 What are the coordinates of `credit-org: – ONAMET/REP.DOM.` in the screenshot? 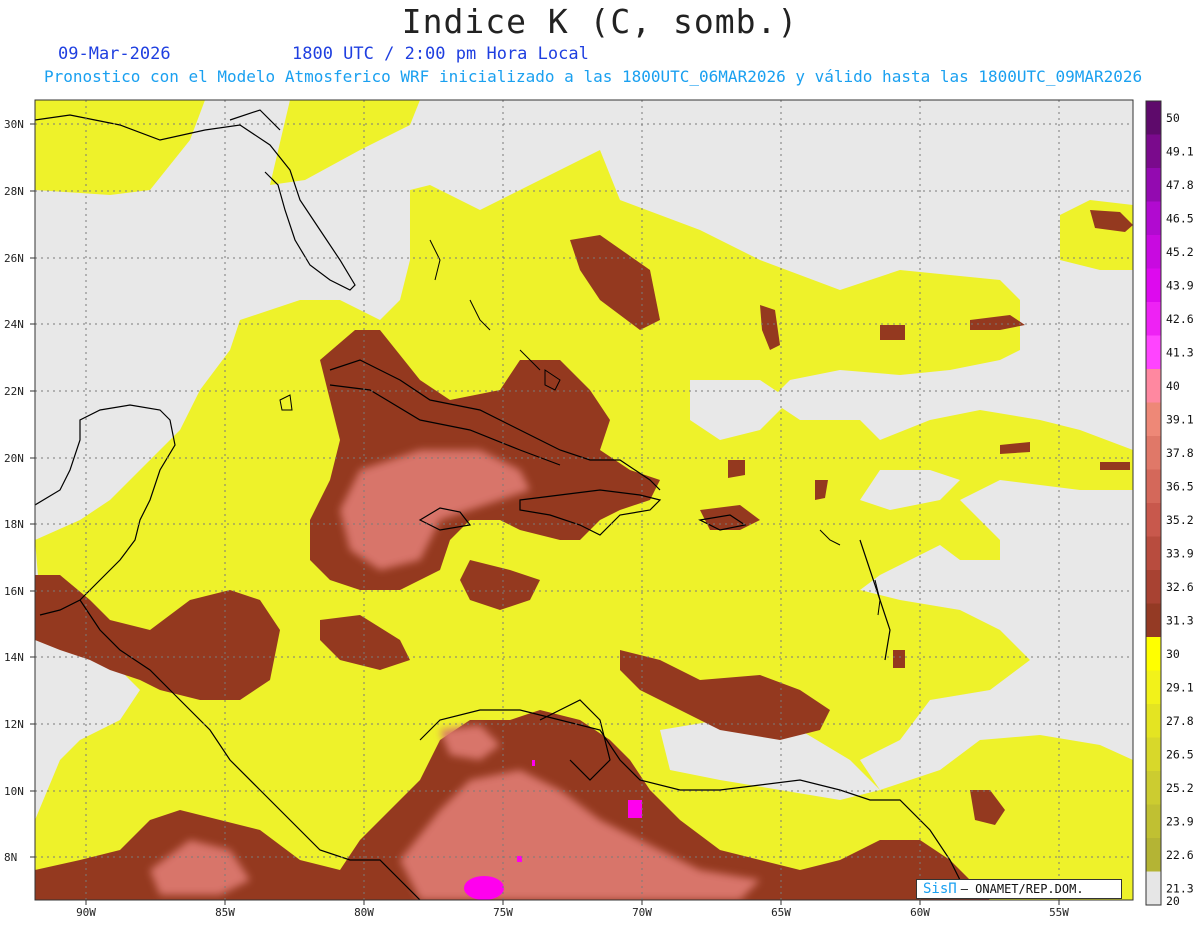 It's located at (1022, 889).